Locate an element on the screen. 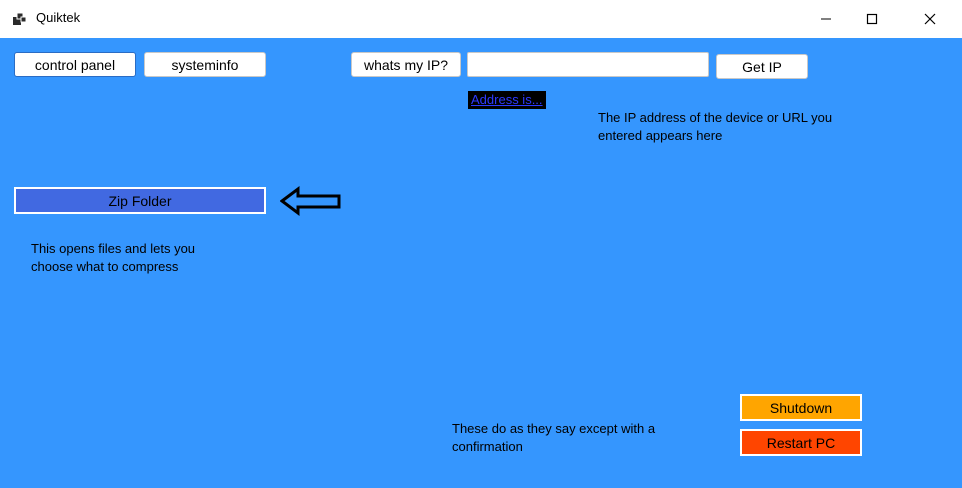  whats-my-ip-button: whats my IP? is located at coordinates (406, 64).